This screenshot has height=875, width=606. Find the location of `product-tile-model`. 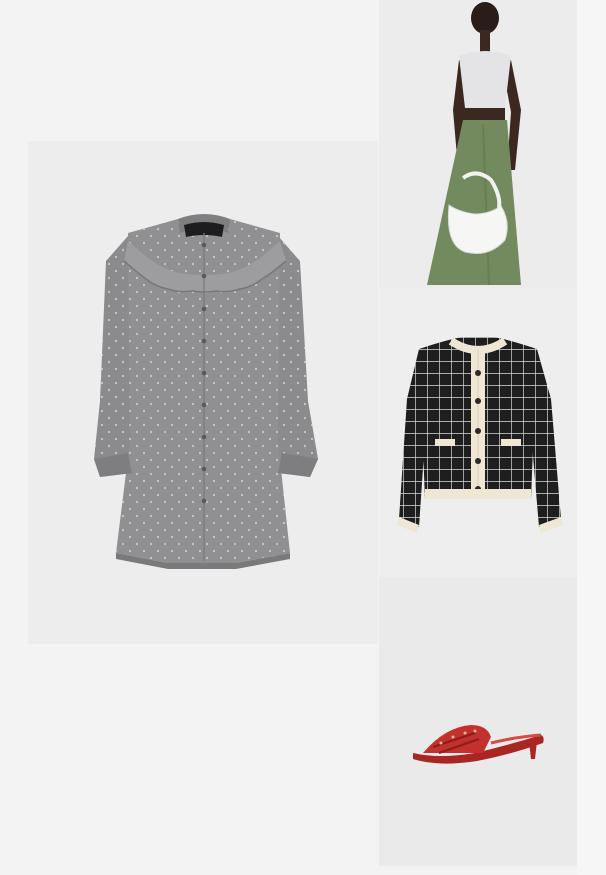

product-tile-model is located at coordinates (478, 144).